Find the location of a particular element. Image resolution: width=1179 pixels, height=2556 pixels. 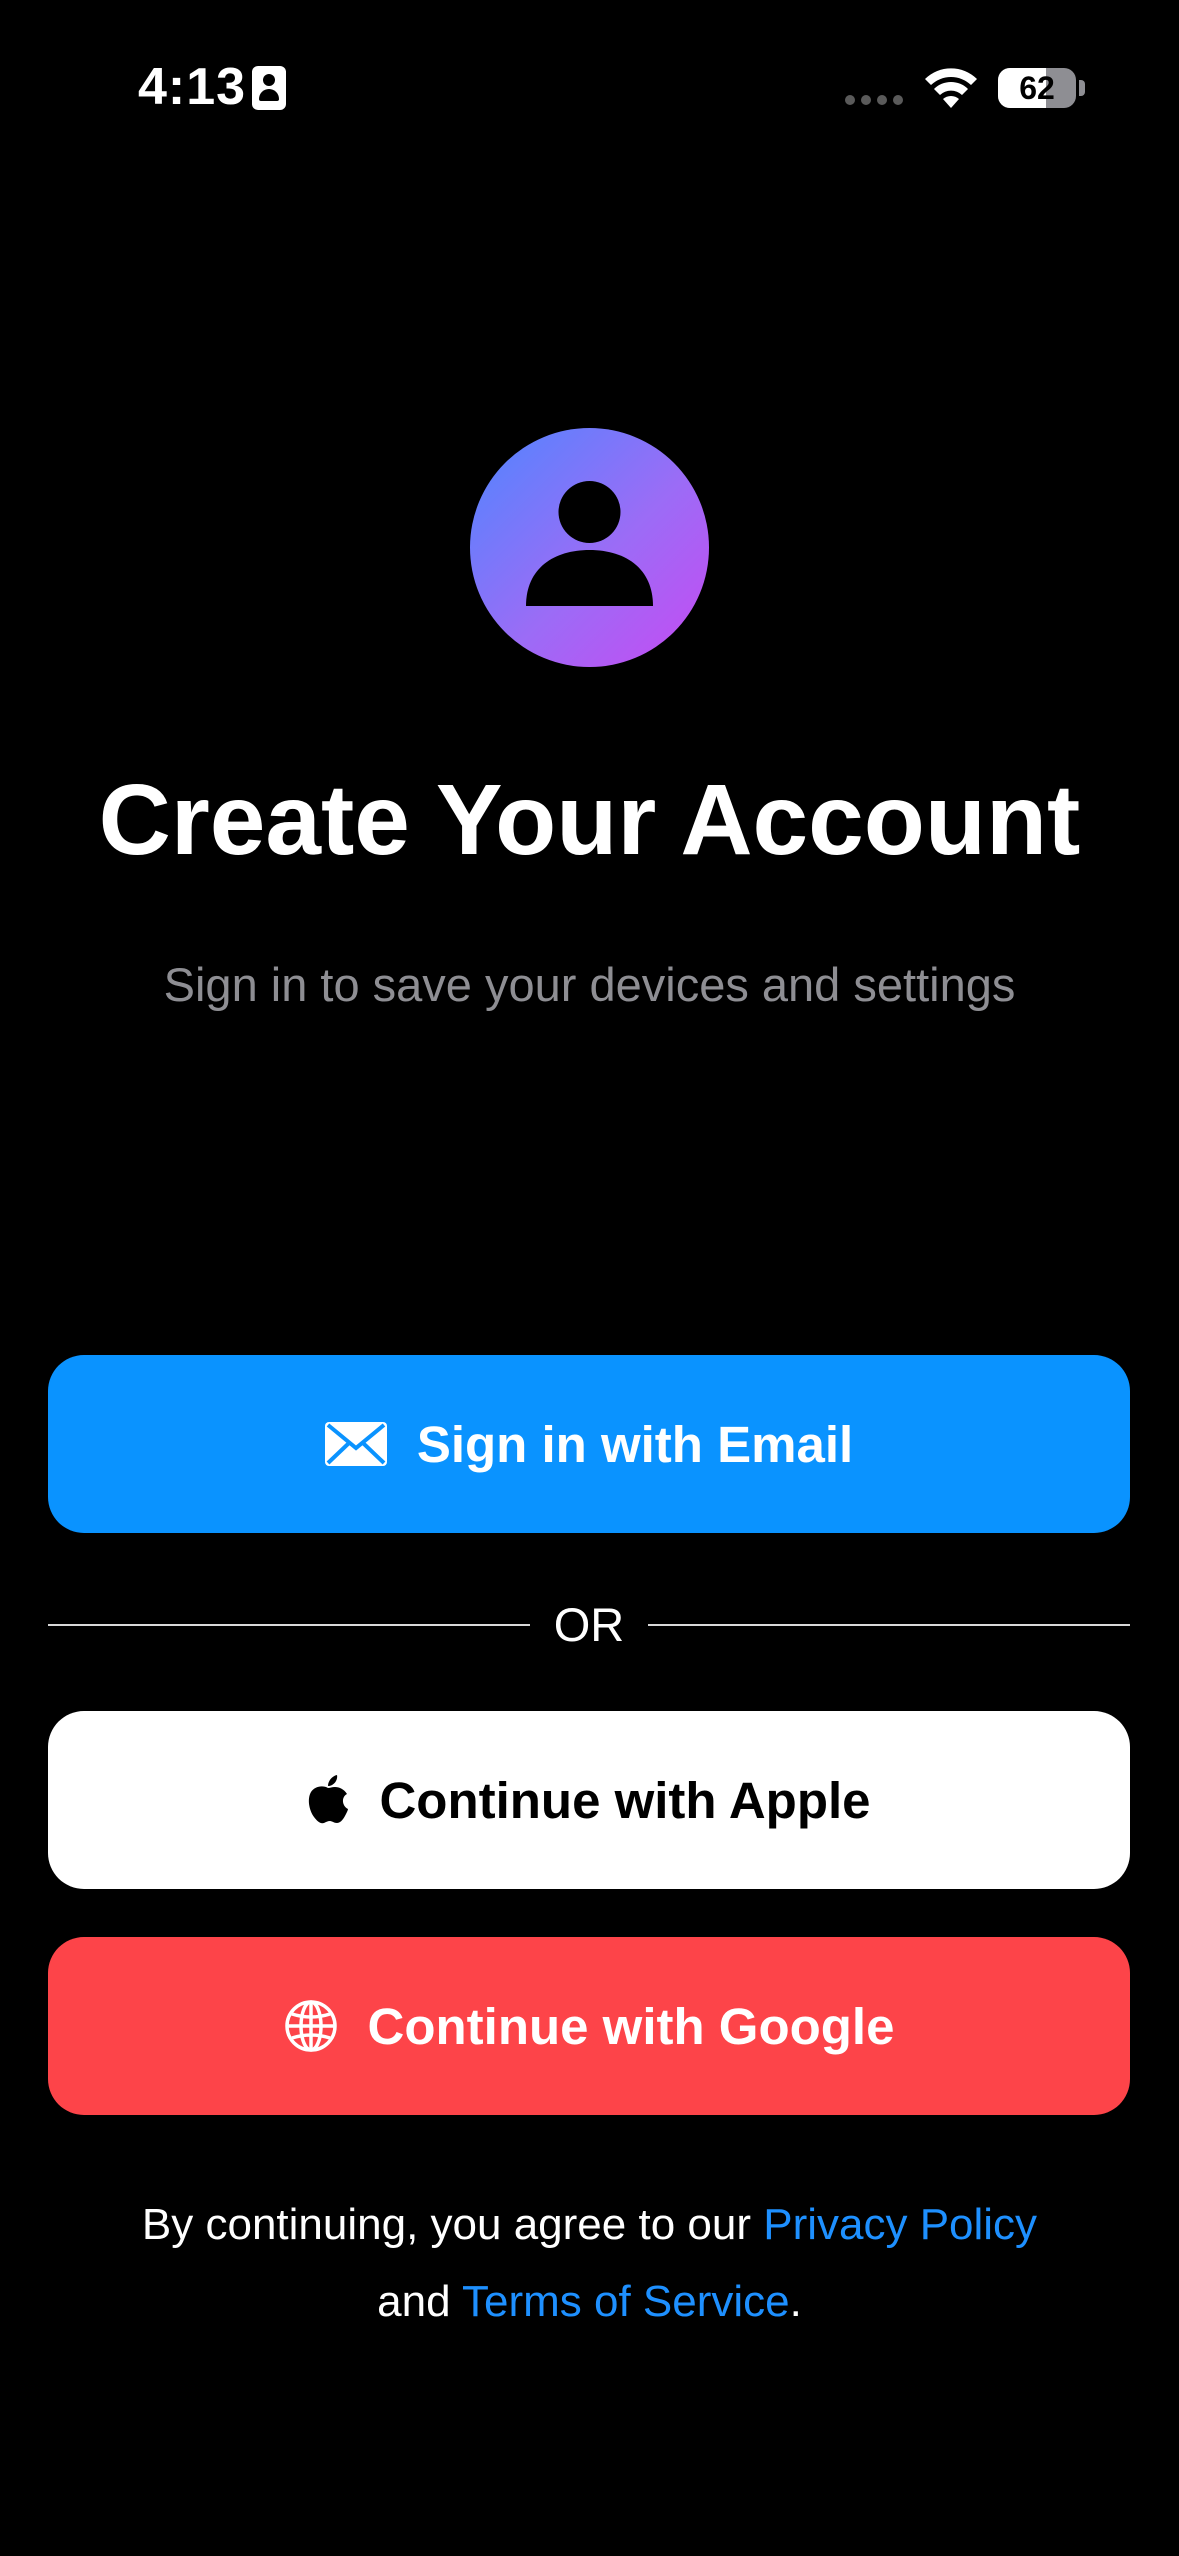

continue-google-button: Continue with Google is located at coordinates (589, 2026).